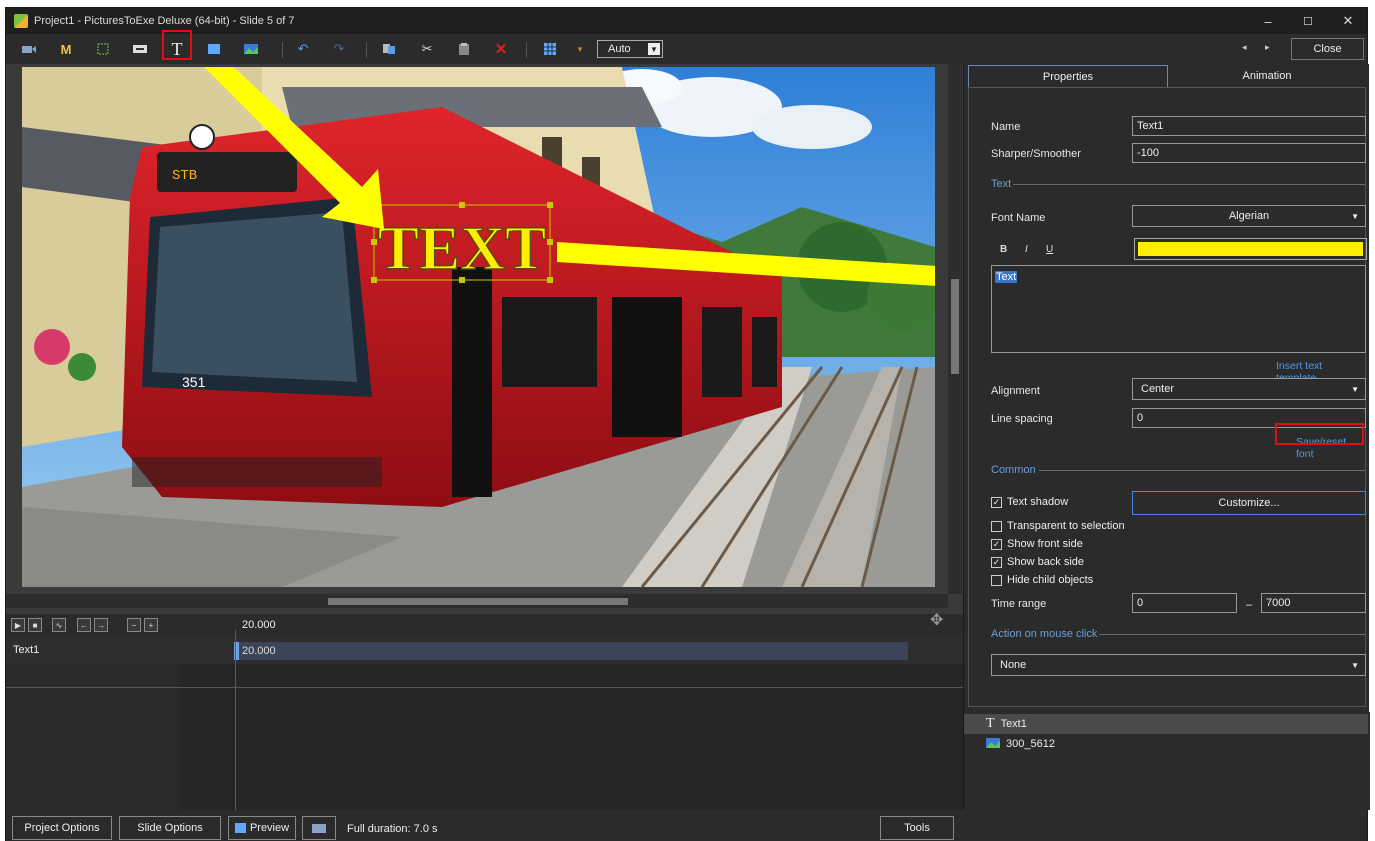  I want to click on timeline-track: Text1 20.000, so click(484, 650).